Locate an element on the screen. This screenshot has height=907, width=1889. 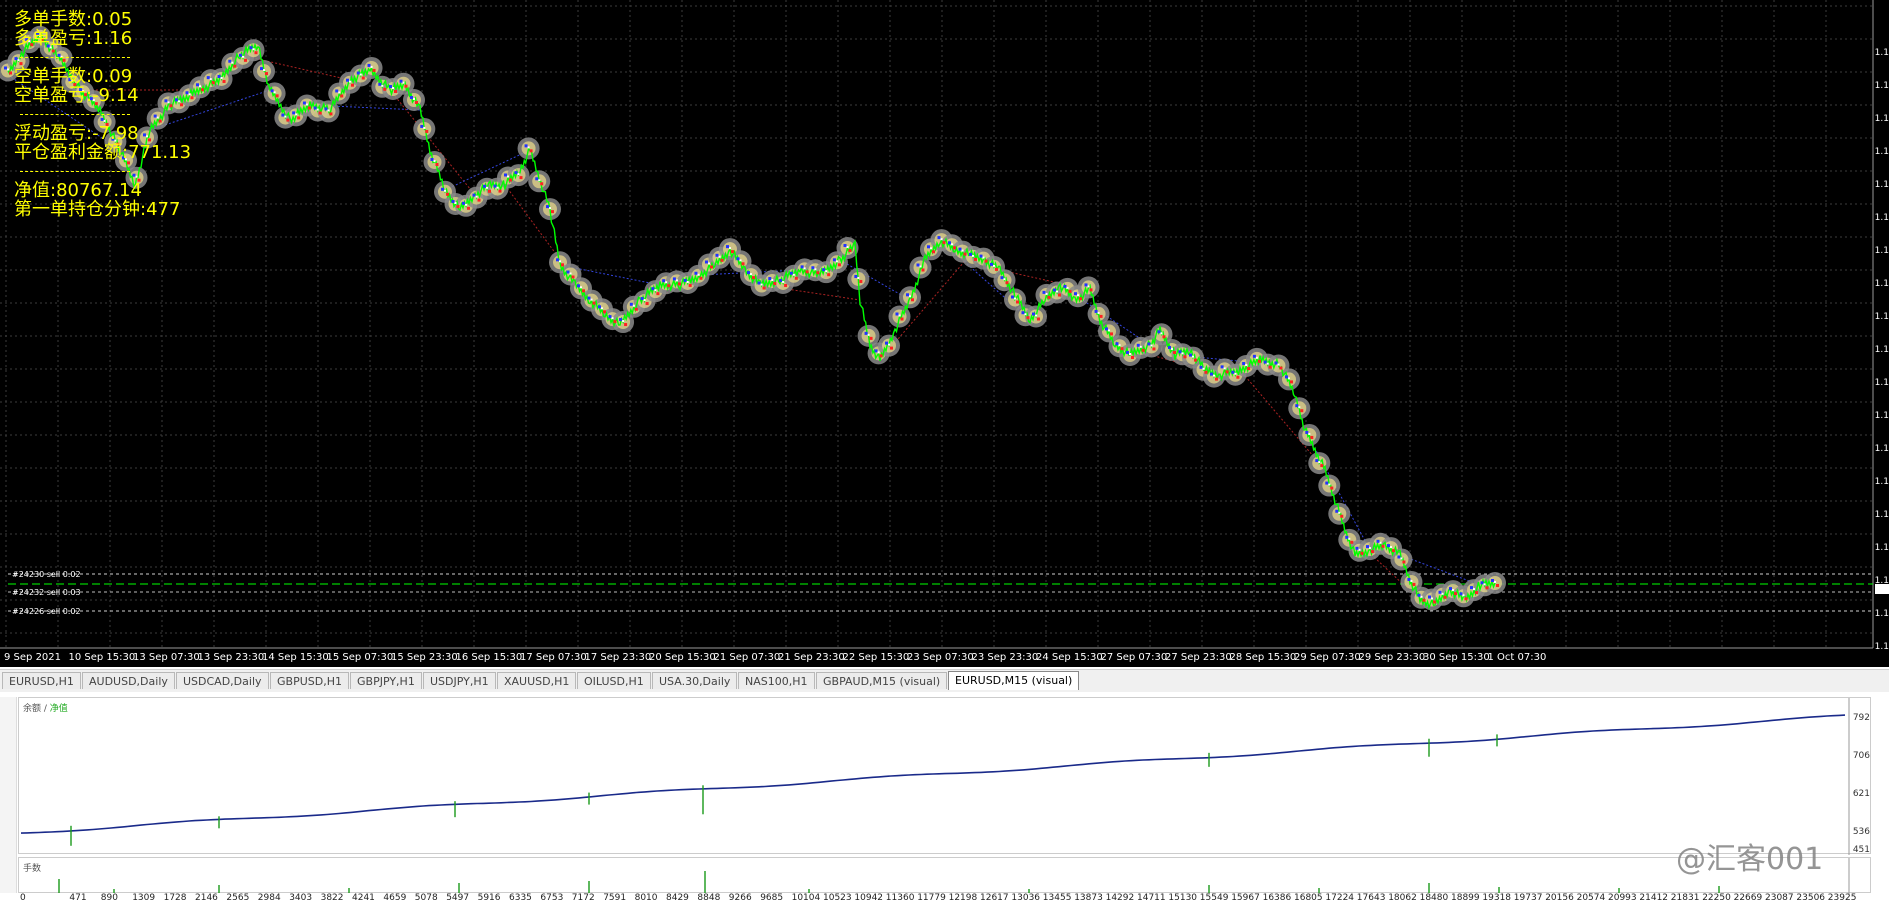
time-tick-label: 1 Oct 07:30 is located at coordinates (1517, 657).